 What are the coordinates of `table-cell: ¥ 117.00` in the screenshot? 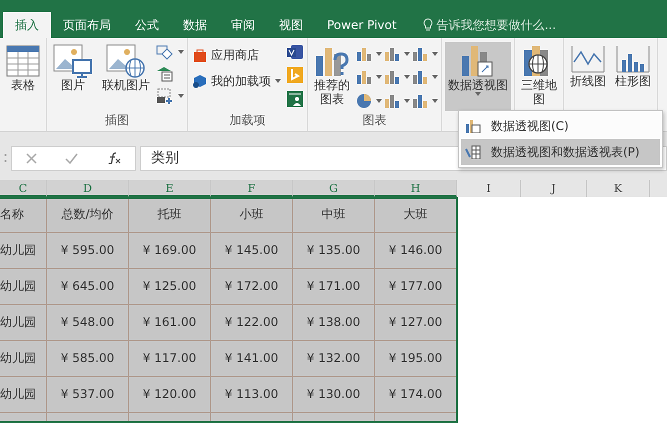 It's located at (170, 359).